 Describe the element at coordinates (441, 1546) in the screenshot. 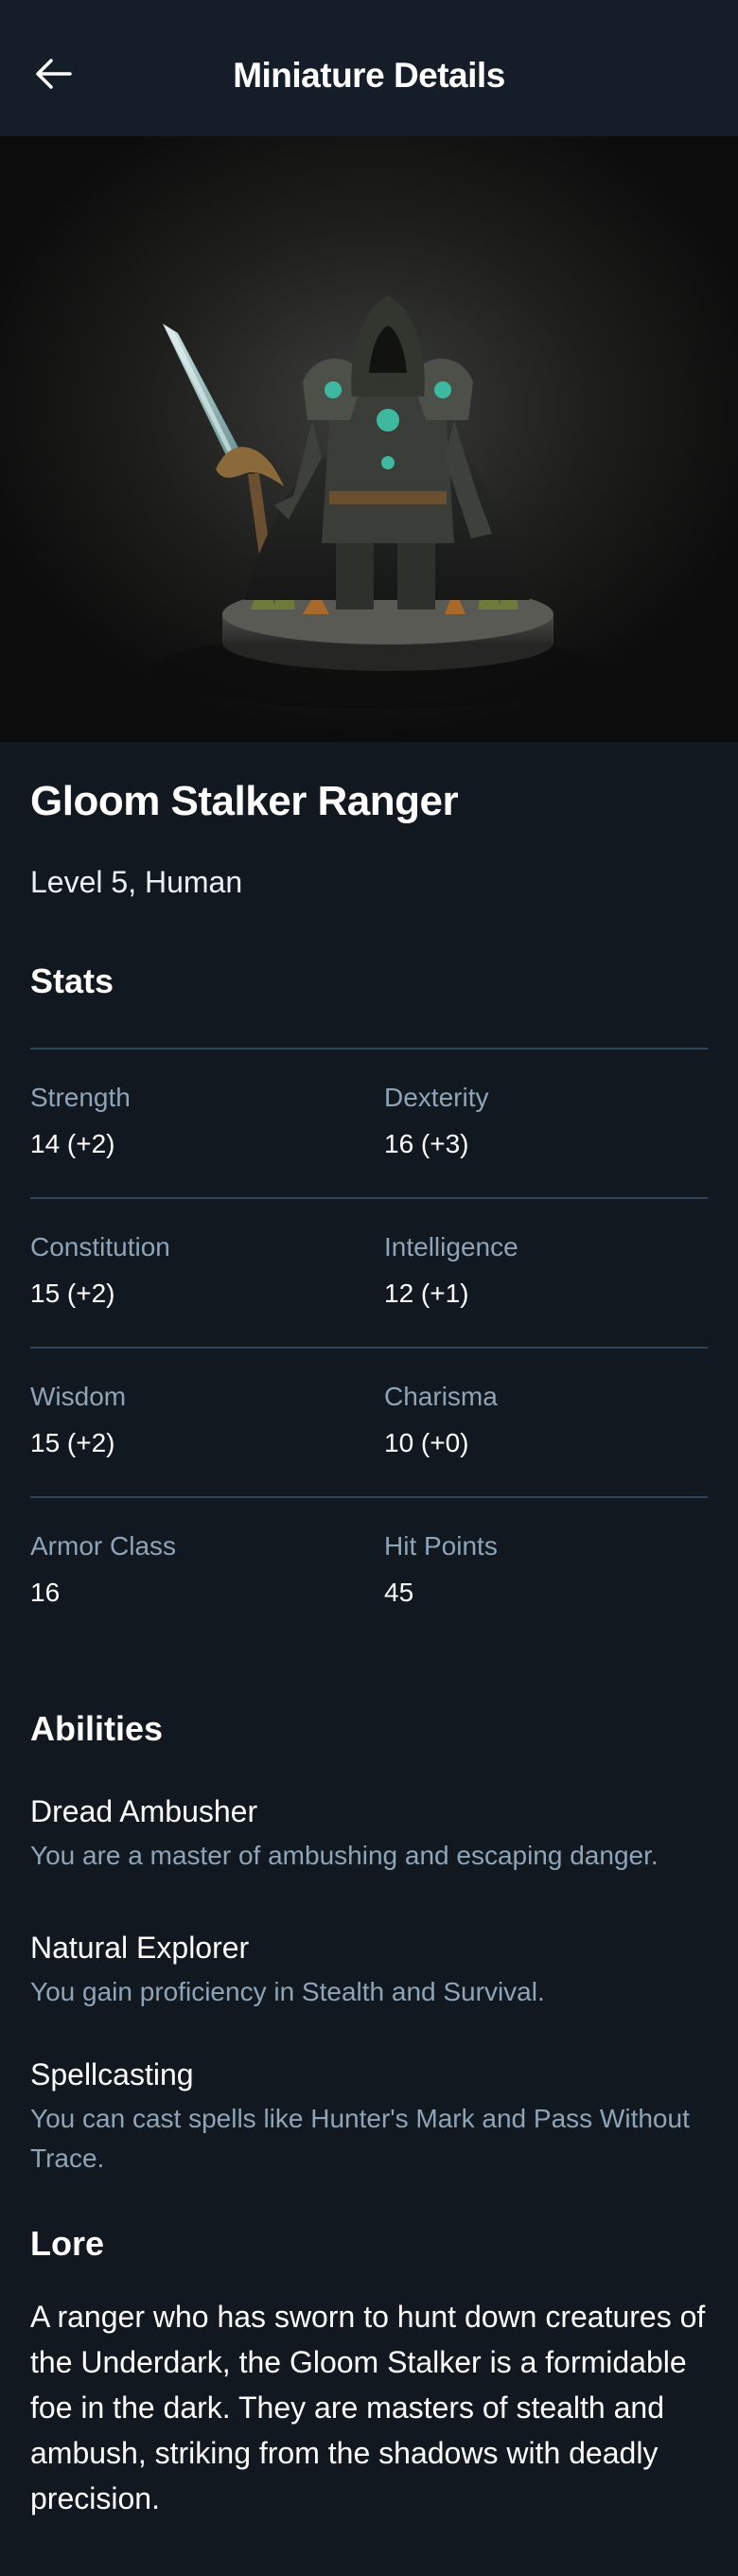

I see `stat-label-hit-points: Hit Points` at that location.